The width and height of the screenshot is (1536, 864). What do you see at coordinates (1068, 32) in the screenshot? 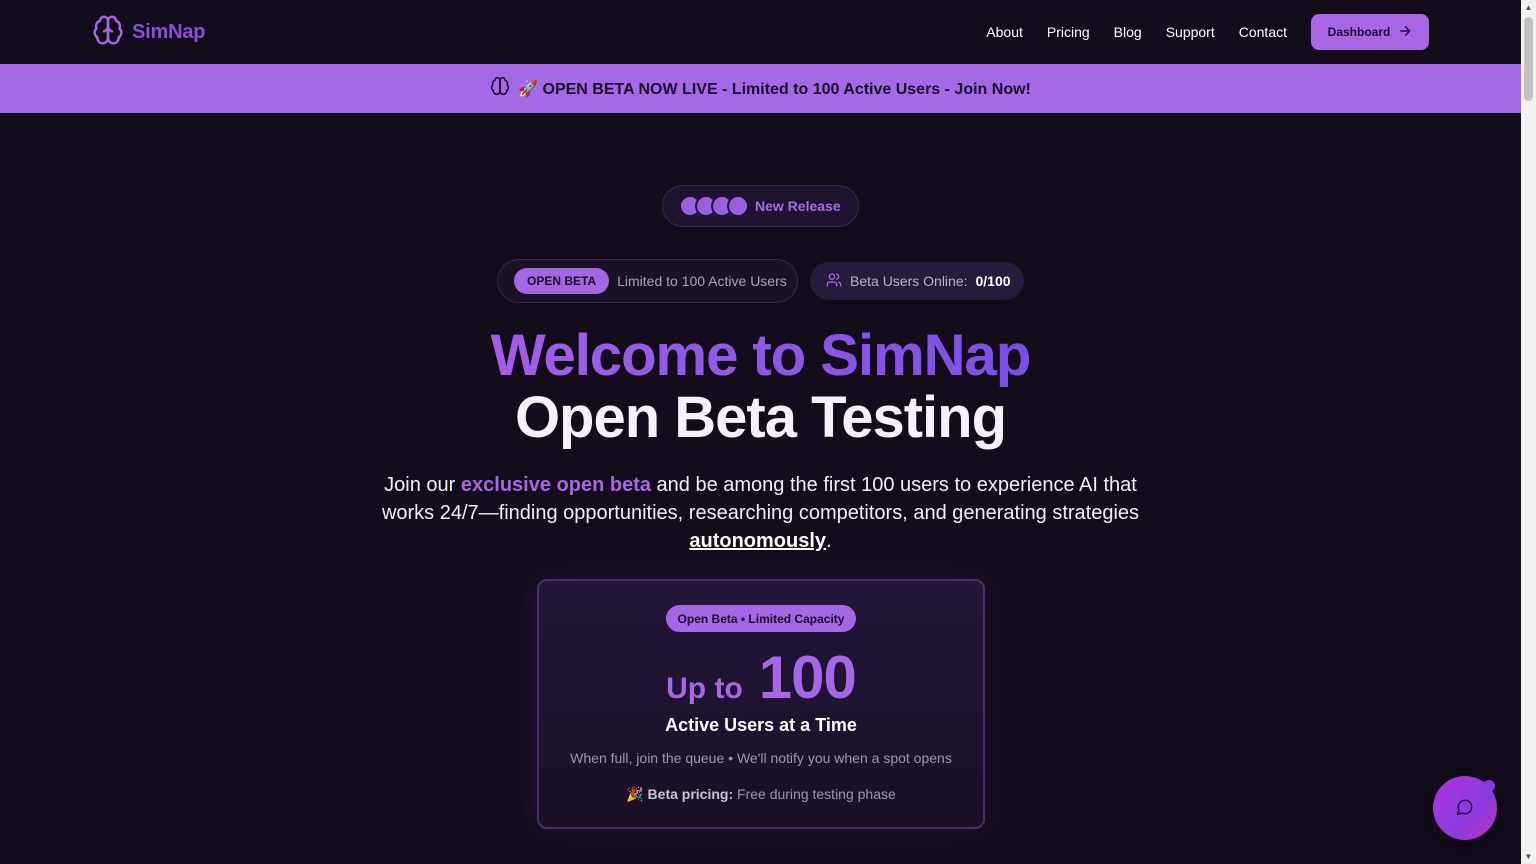
I see `nav-link-pricing: Pricing` at bounding box center [1068, 32].